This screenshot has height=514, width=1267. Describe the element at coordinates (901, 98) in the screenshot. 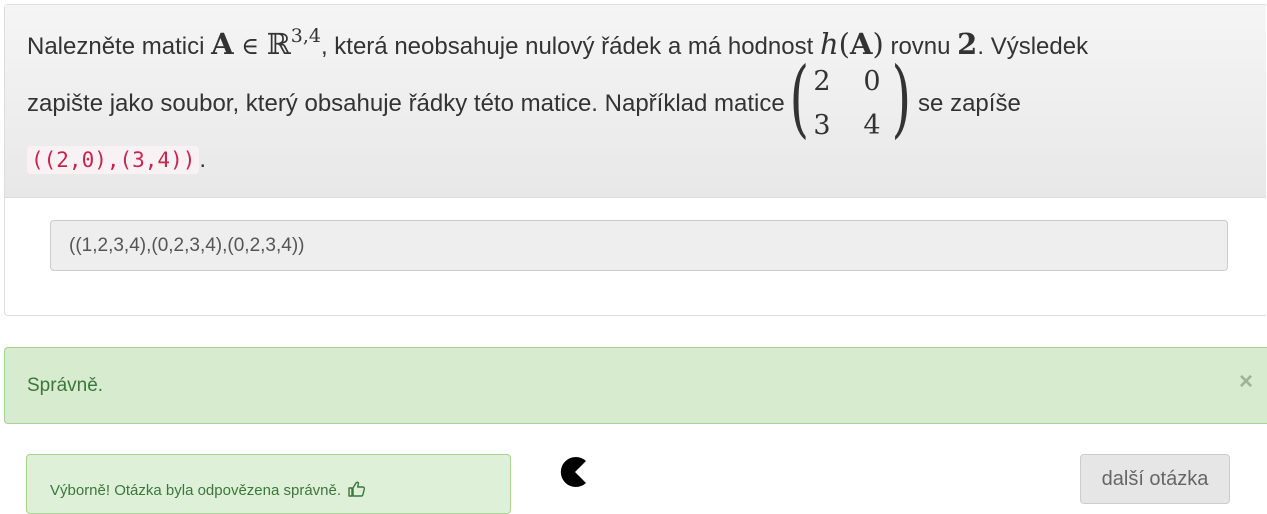

I see `matrix-paren-right: )` at that location.